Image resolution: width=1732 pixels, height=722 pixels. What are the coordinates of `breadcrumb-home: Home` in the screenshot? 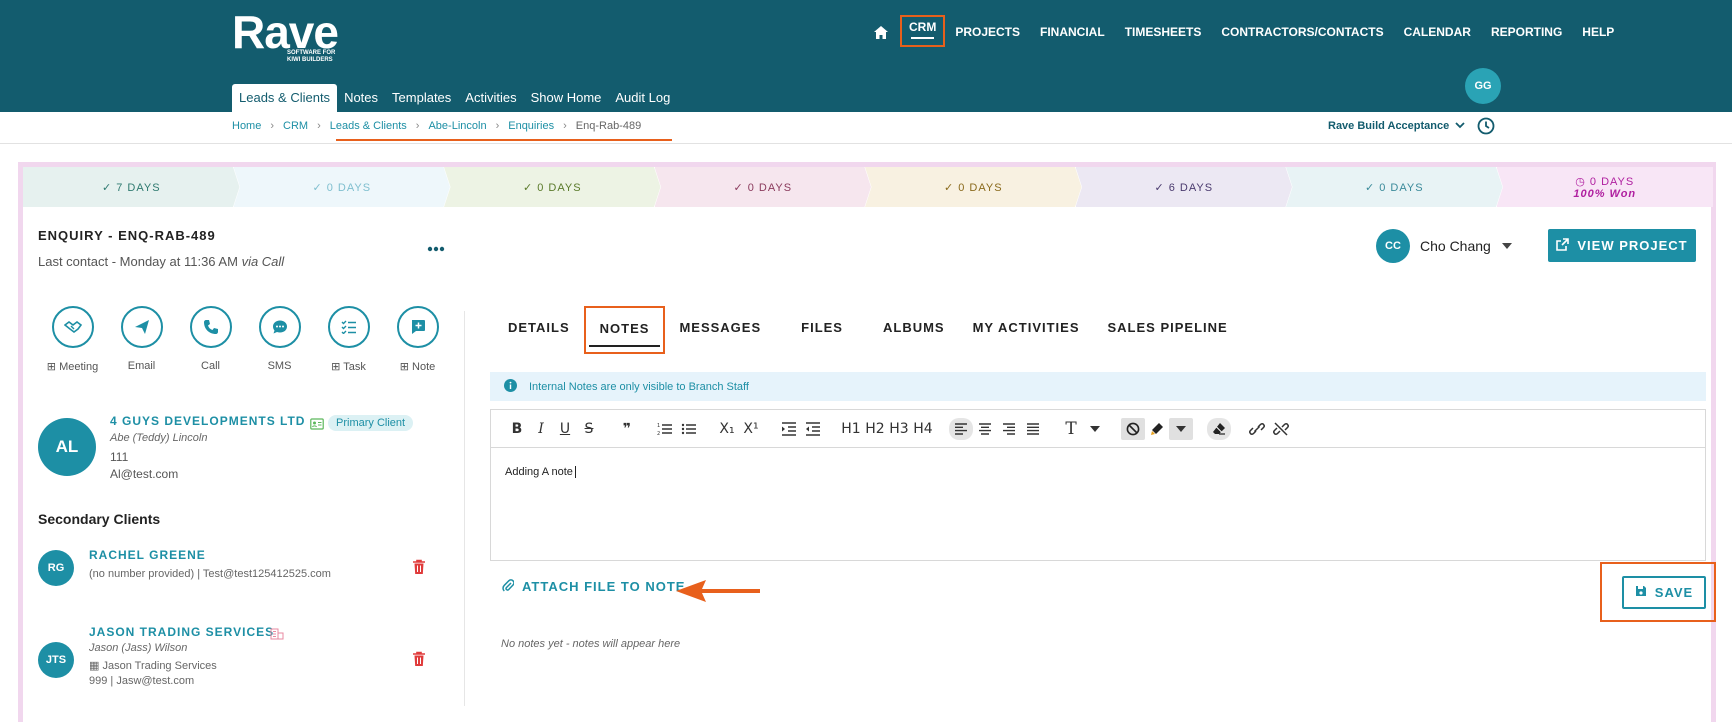 It's located at (246, 126).